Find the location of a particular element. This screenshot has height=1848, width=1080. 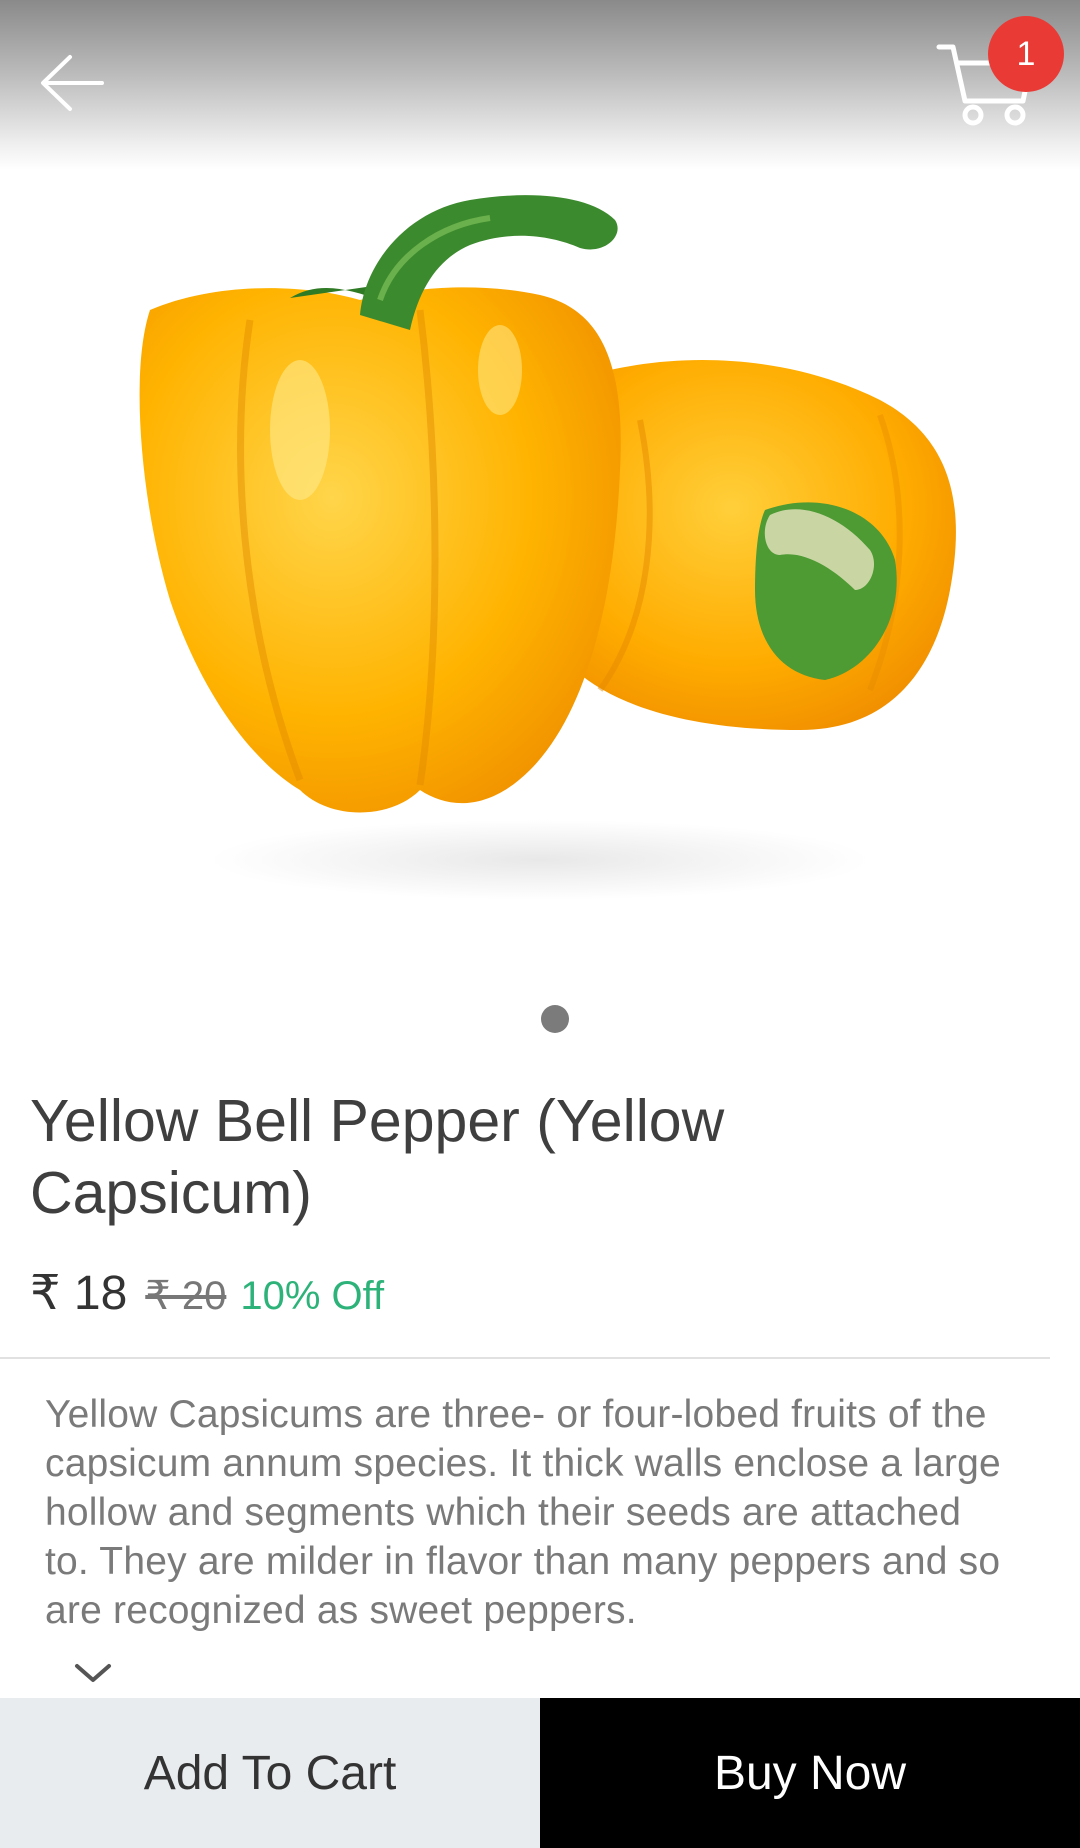

add-to-cart-button: Add To Cart is located at coordinates (270, 1773).